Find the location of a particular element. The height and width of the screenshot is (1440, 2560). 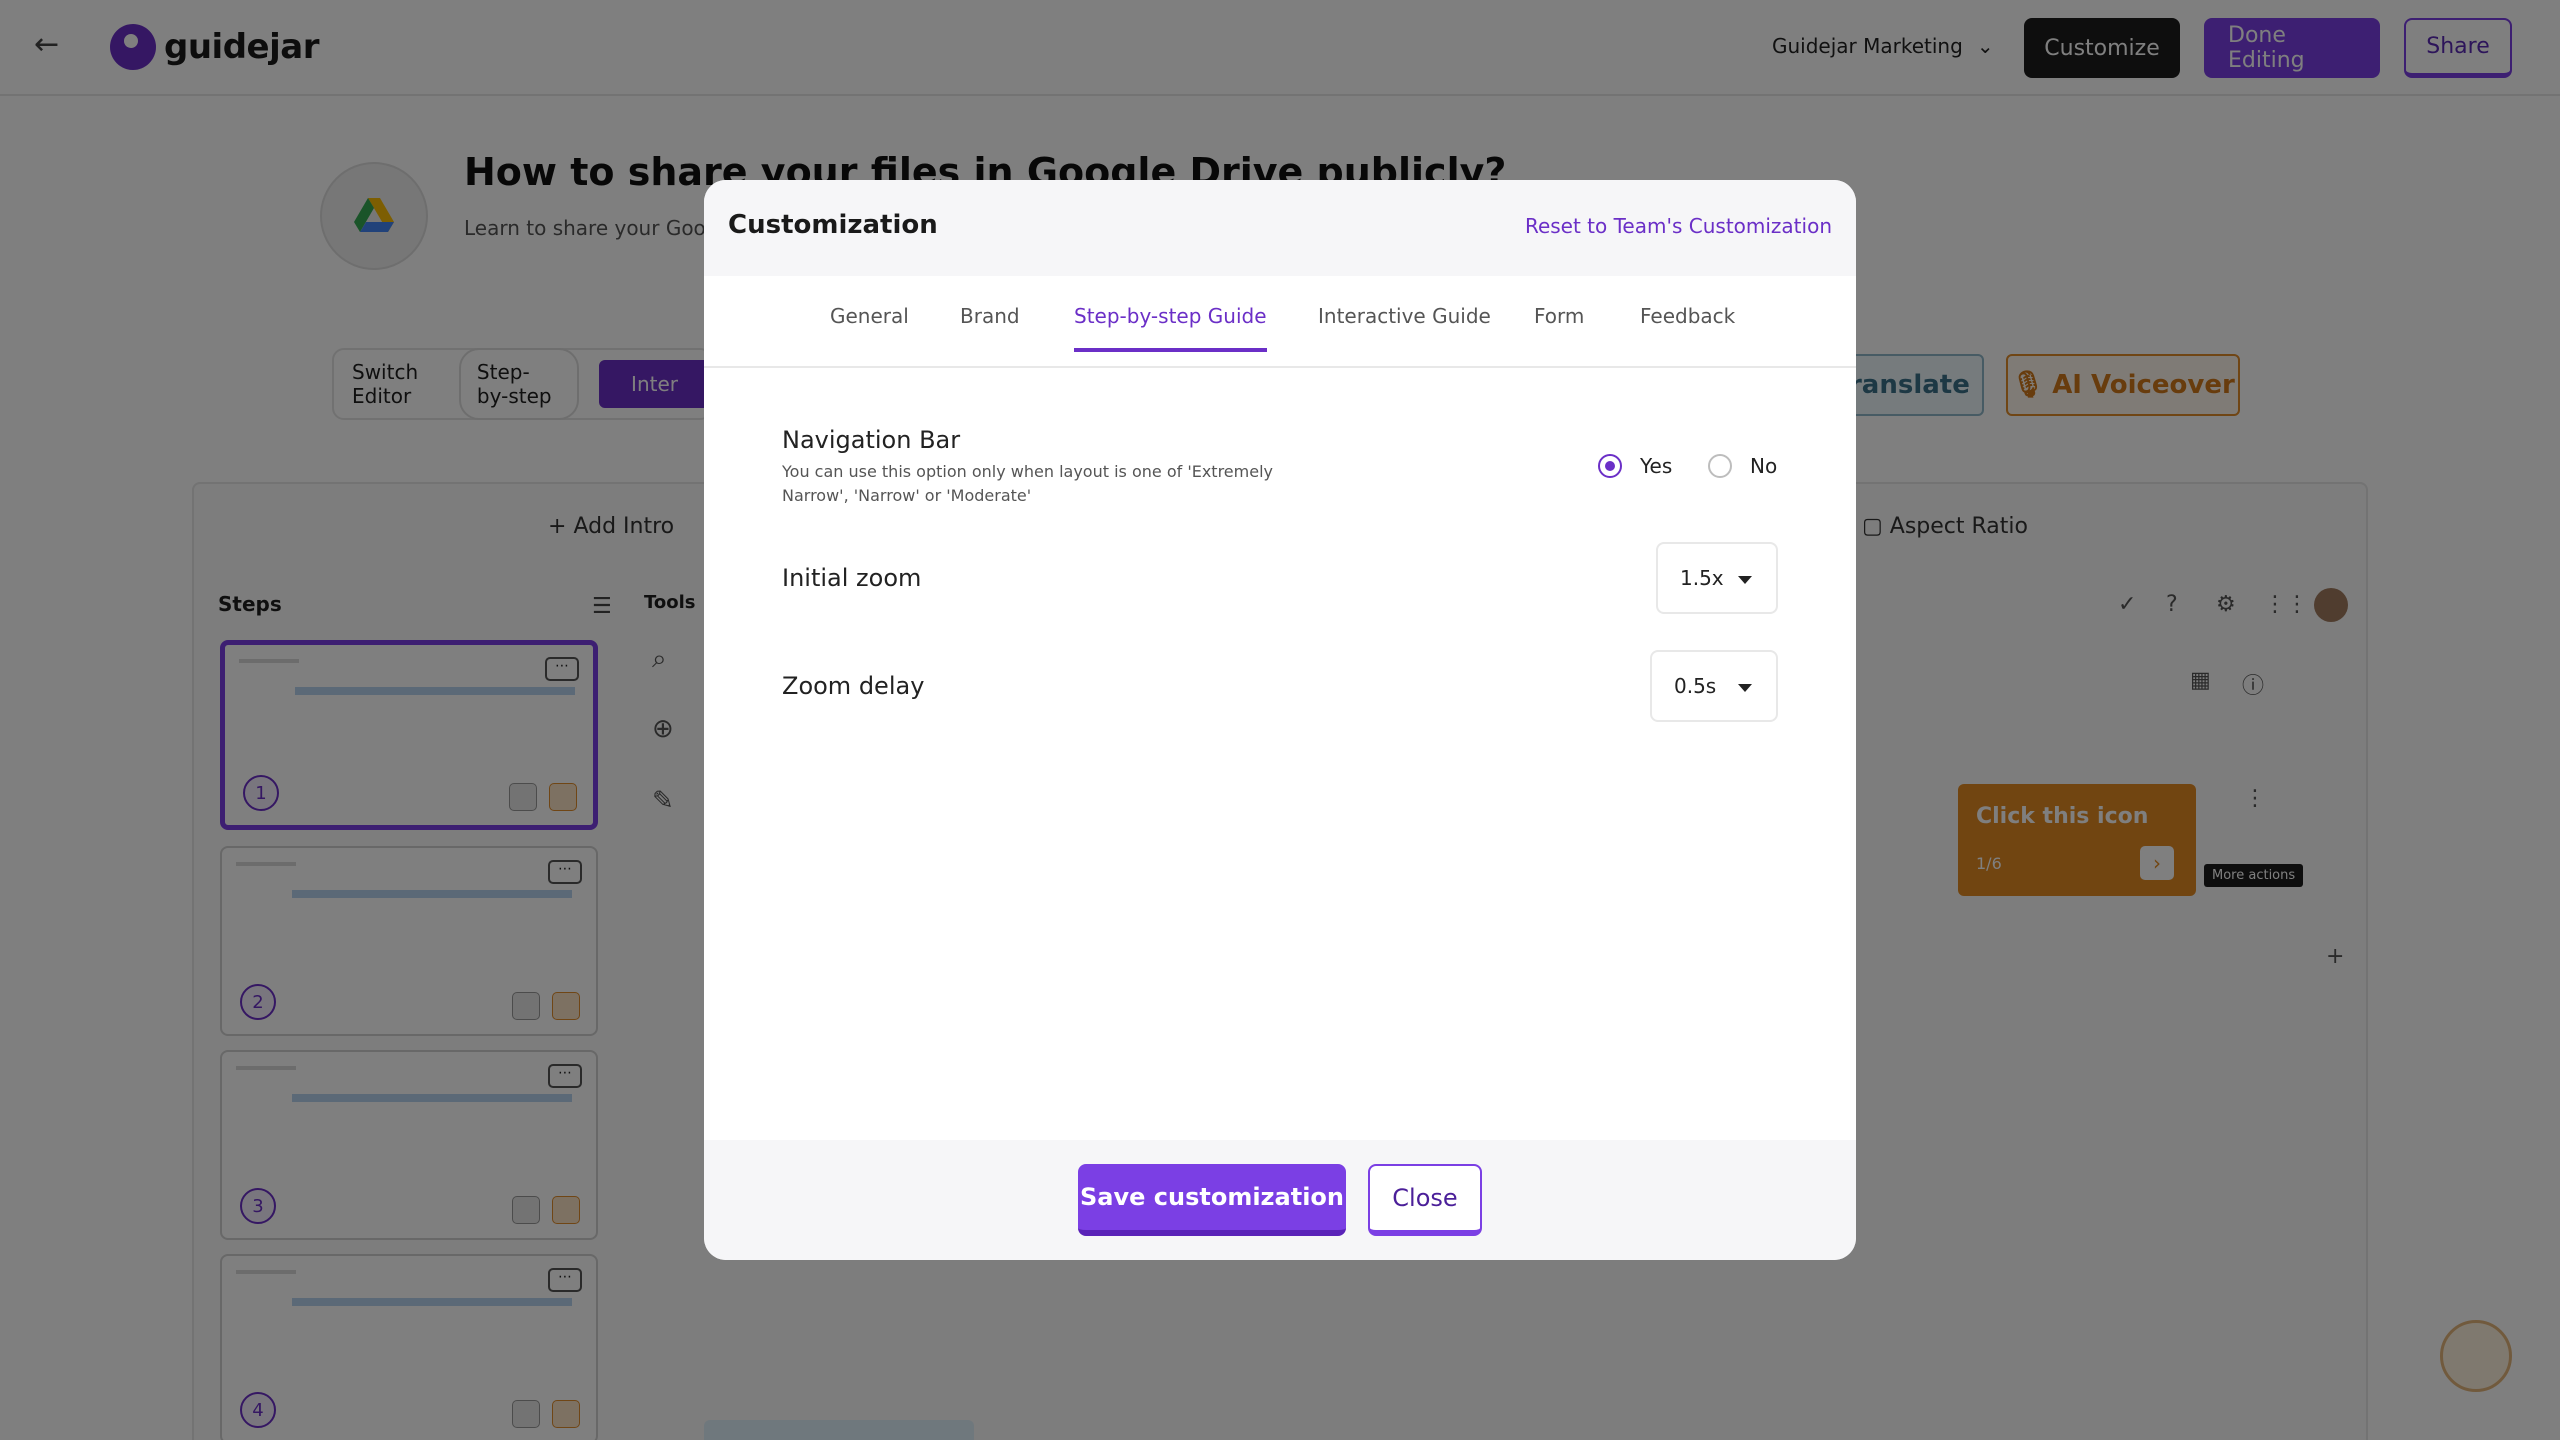

radio-checked-icon is located at coordinates (1610, 466).